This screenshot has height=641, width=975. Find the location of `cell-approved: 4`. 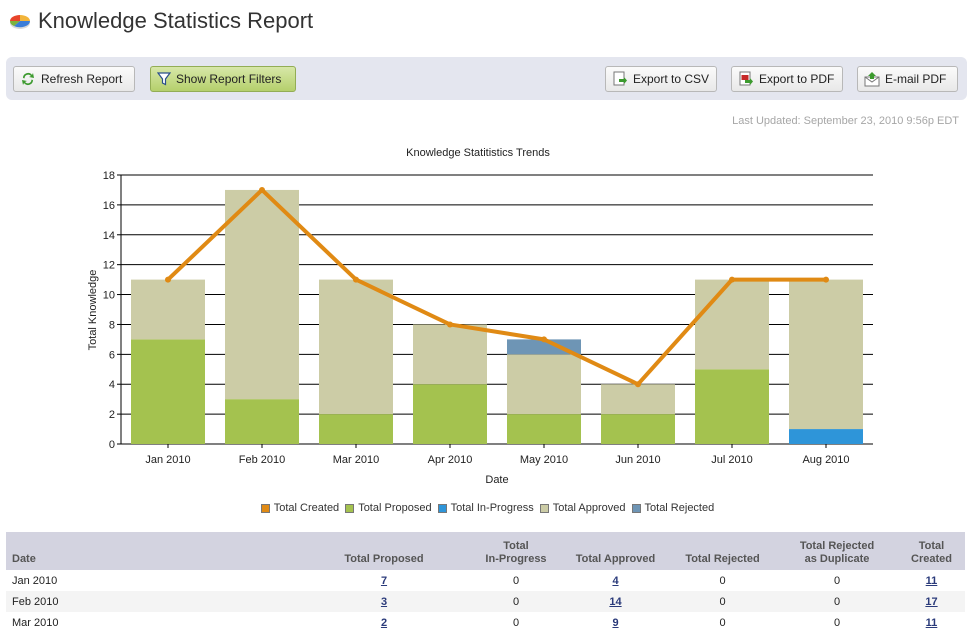

cell-approved: 4 is located at coordinates (615, 580).